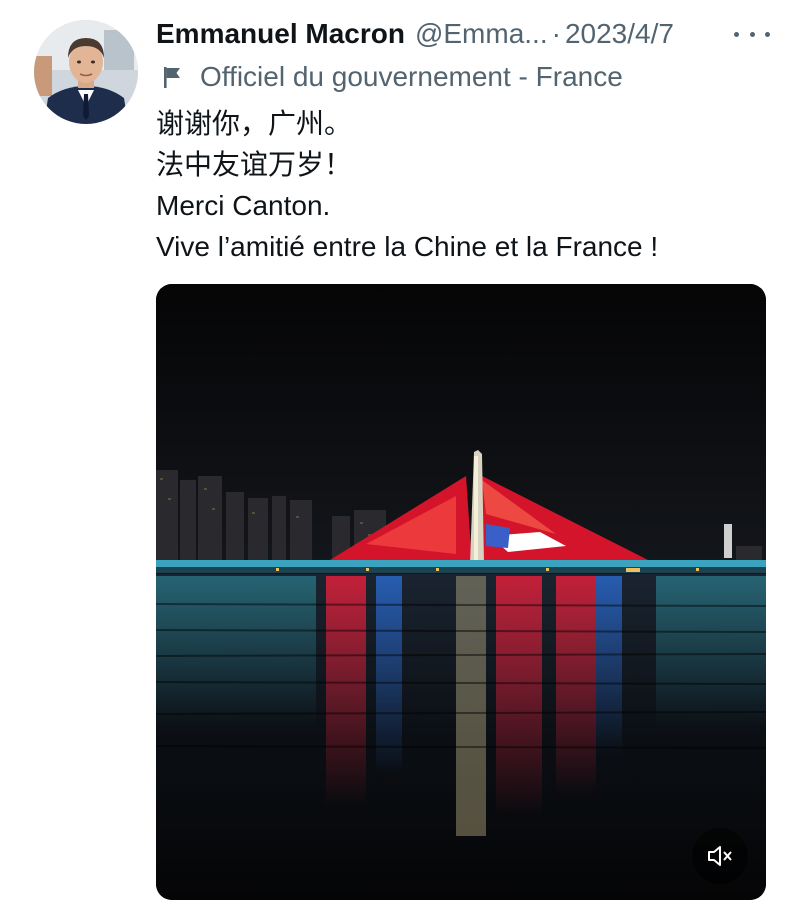 This screenshot has height=912, width=800. I want to click on avatar, so click(86, 72).